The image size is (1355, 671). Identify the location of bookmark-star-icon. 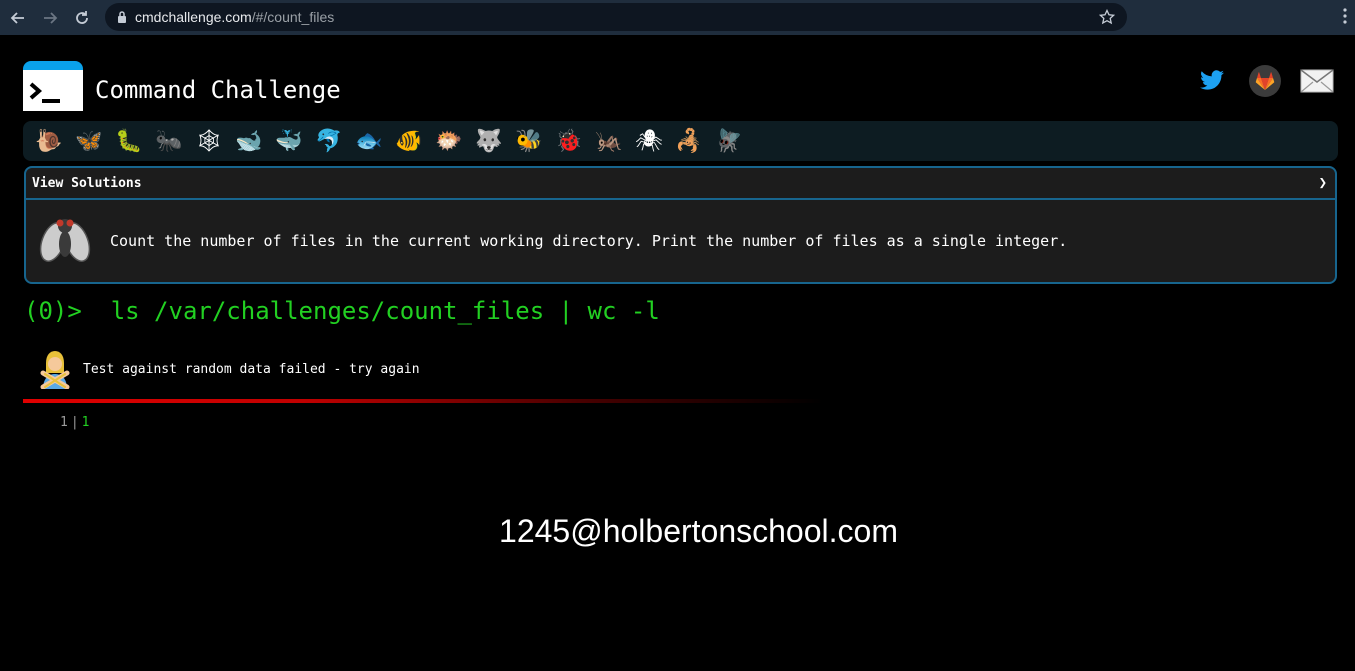
(1107, 17).